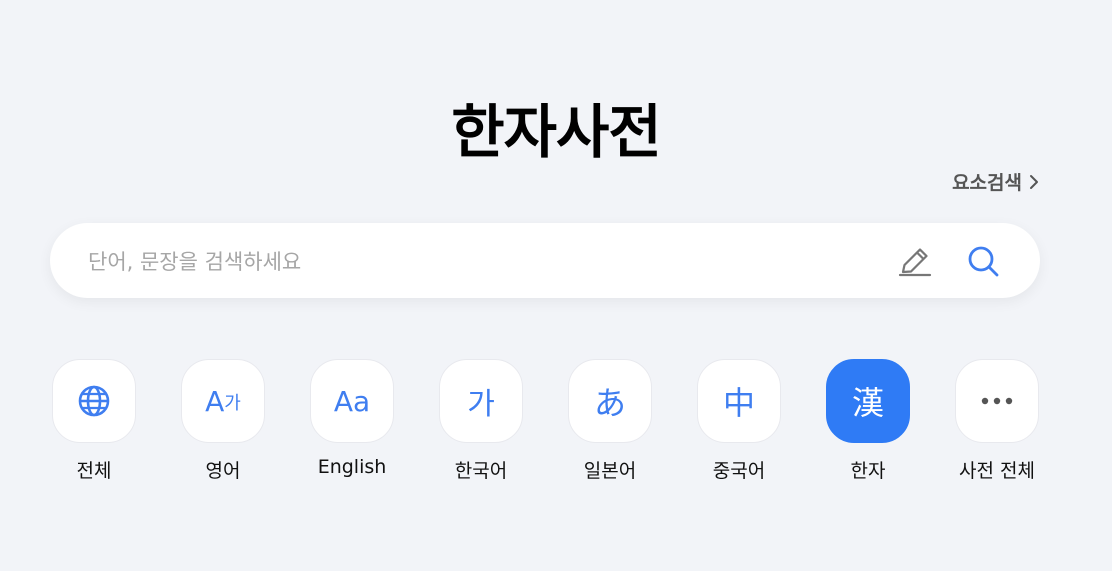 The image size is (1112, 571). I want to click on category-chinese: 中 중국어, so click(739, 421).